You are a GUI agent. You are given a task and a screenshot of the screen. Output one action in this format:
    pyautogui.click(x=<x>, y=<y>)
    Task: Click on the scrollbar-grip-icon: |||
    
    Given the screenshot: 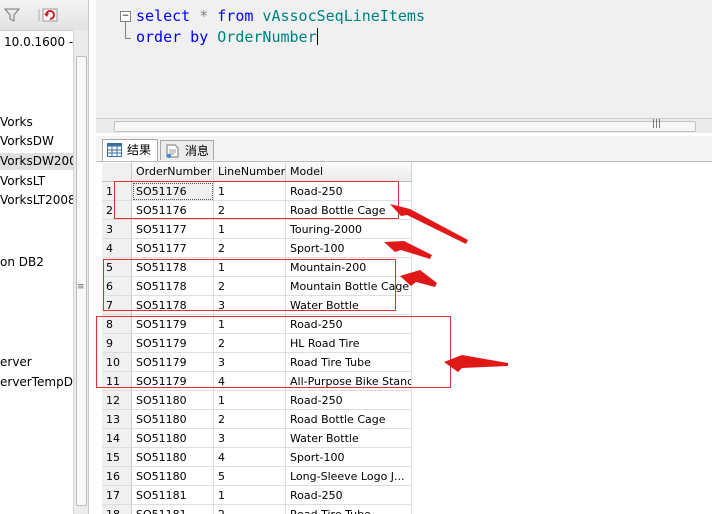 What is the action you would take?
    pyautogui.click(x=657, y=124)
    